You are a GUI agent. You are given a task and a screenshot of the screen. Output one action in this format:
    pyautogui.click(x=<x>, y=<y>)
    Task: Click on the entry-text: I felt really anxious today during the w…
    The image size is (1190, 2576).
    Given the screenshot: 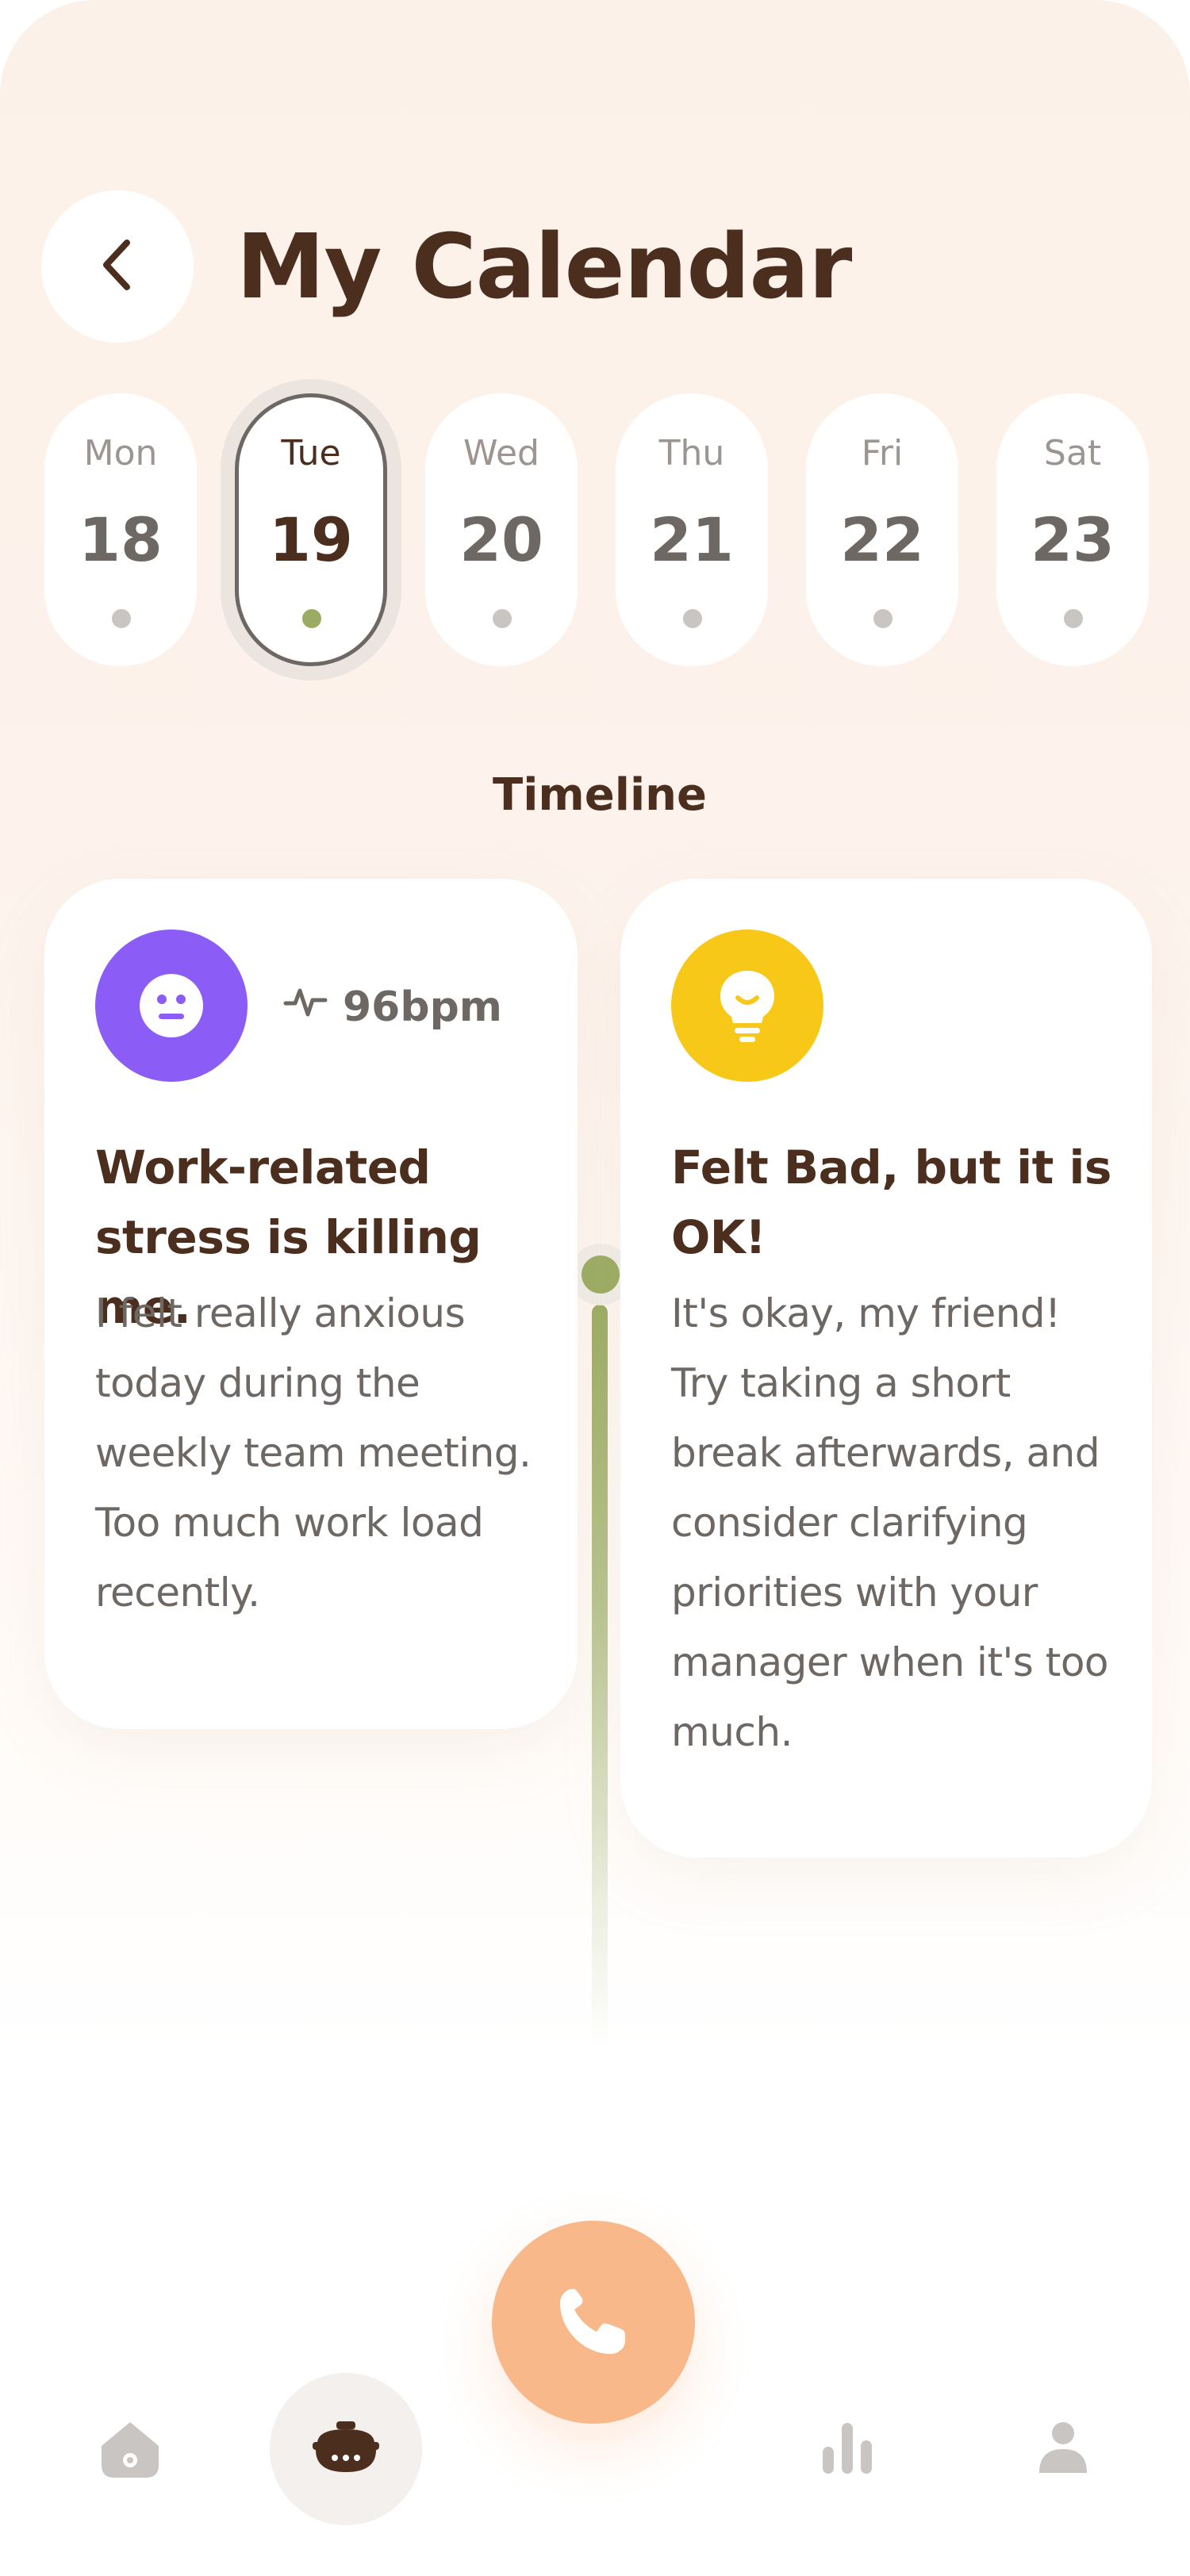 What is the action you would take?
    pyautogui.click(x=313, y=1453)
    